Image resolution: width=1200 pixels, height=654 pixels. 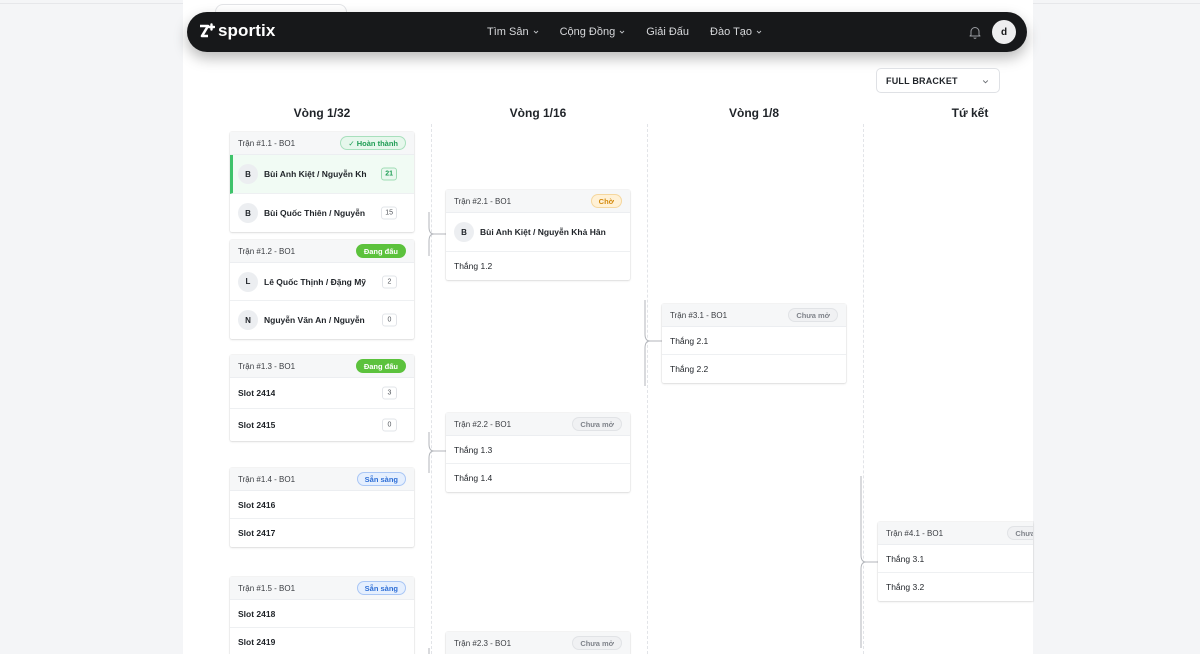 What do you see at coordinates (248, 281) in the screenshot?
I see `player-avatar: L` at bounding box center [248, 281].